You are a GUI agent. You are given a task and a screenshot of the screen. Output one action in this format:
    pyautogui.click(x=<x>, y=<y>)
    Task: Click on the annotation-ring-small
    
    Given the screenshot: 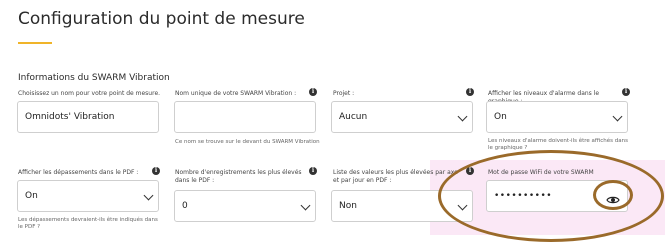 What is the action you would take?
    pyautogui.click(x=613, y=195)
    